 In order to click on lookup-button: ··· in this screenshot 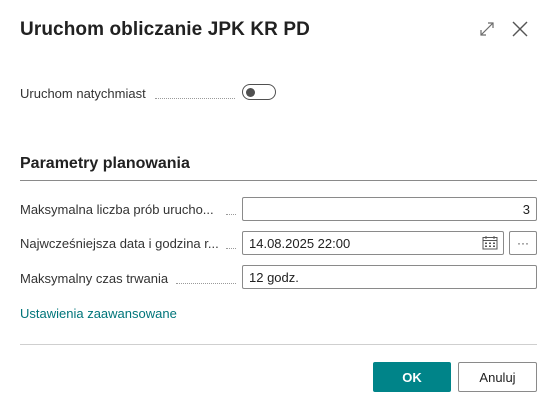, I will do `click(523, 243)`.